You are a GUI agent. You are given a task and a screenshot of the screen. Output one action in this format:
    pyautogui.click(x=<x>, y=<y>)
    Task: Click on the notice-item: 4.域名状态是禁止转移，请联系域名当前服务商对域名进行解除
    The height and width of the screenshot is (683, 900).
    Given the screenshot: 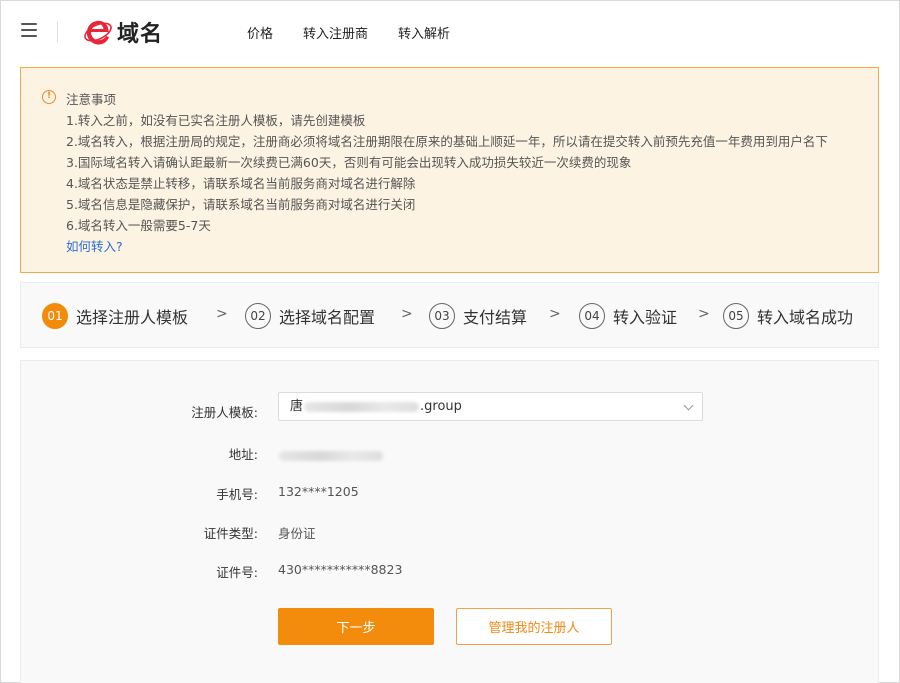 What is the action you would take?
    pyautogui.click(x=241, y=183)
    